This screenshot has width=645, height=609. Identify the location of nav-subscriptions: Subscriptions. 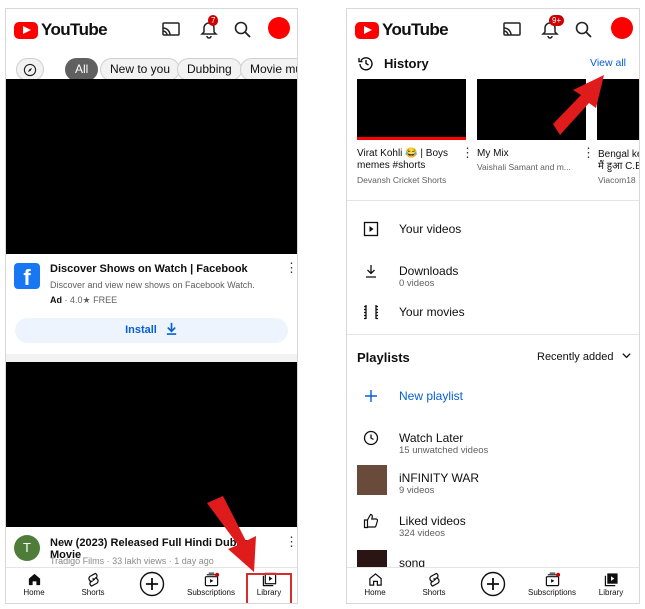
(552, 583).